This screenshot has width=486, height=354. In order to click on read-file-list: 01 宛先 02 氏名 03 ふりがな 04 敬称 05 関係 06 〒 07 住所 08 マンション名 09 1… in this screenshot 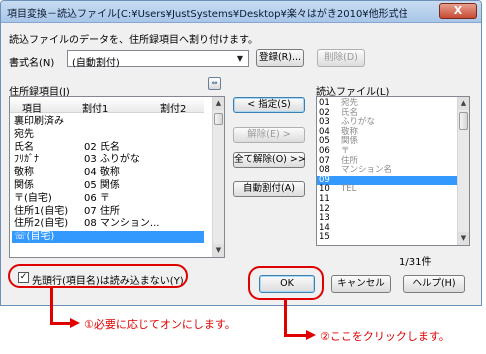, I will do `click(393, 171)`.